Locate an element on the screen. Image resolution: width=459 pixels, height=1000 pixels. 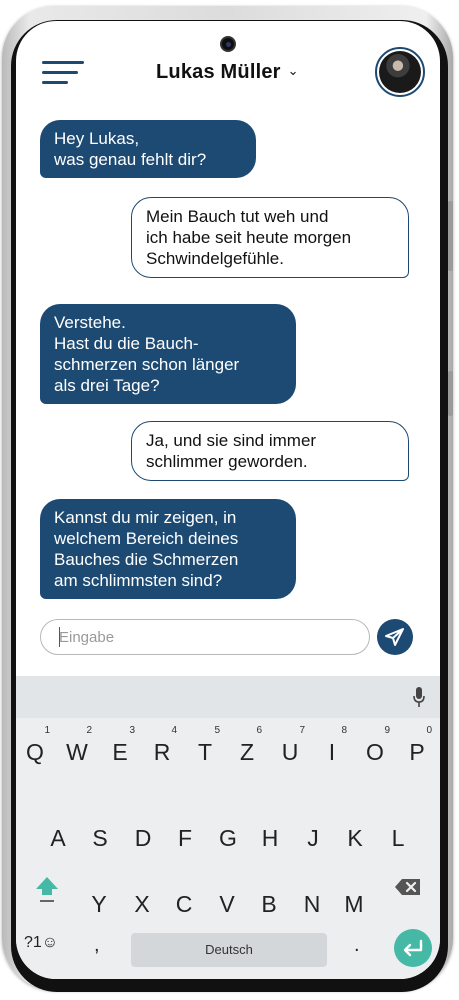
avatar is located at coordinates (400, 72).